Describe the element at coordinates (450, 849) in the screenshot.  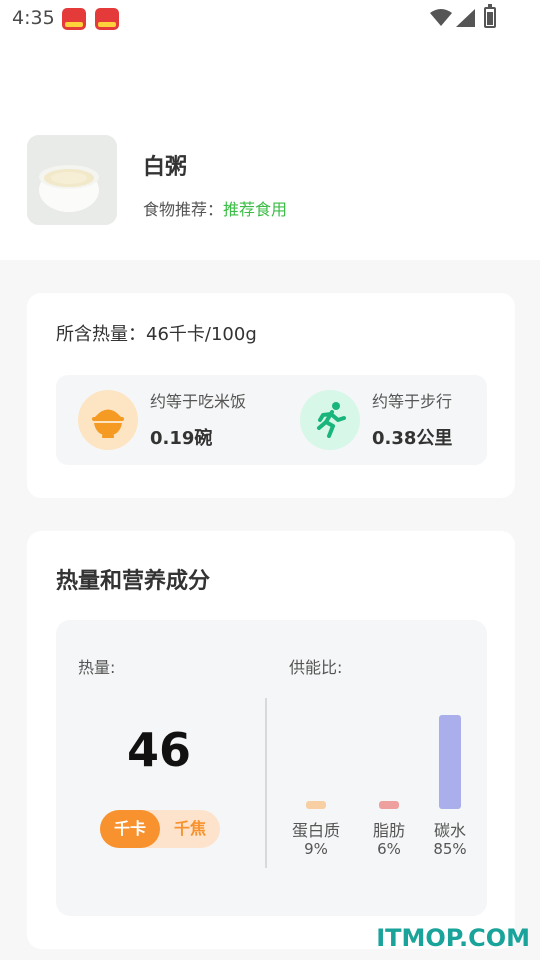
I see `ratio-value-label: 85%` at that location.